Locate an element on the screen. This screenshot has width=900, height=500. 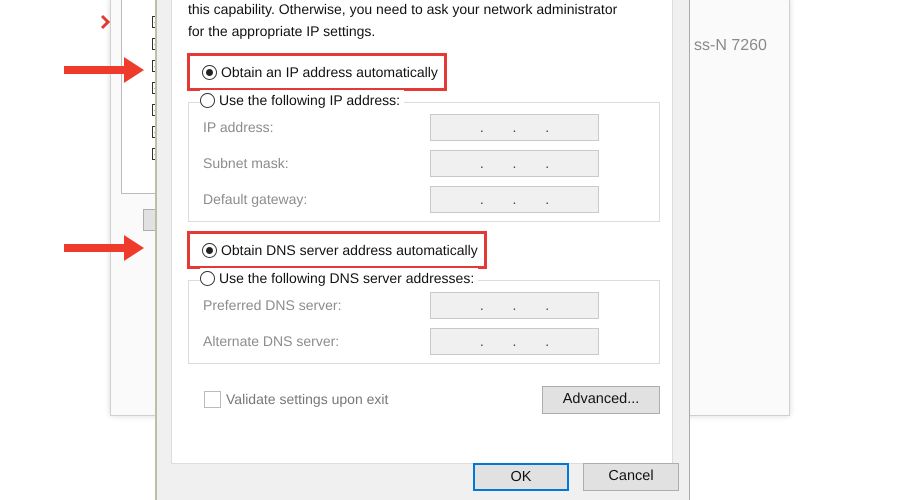
radio-option: Obtain DNS server address automatically is located at coordinates (340, 250).